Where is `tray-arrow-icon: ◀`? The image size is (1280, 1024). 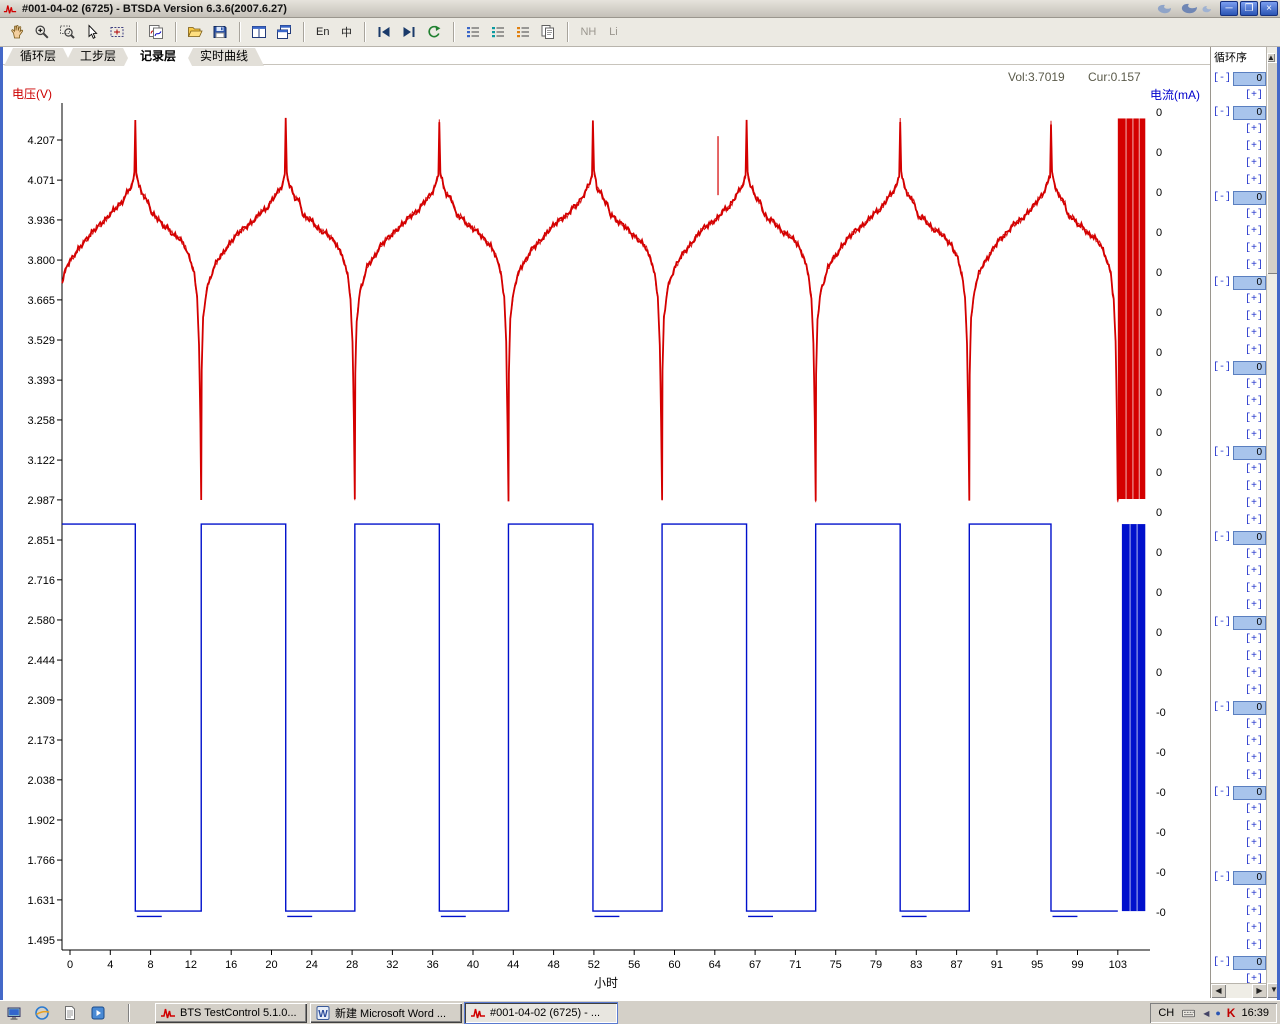 tray-arrow-icon: ◀ is located at coordinates (1206, 1013).